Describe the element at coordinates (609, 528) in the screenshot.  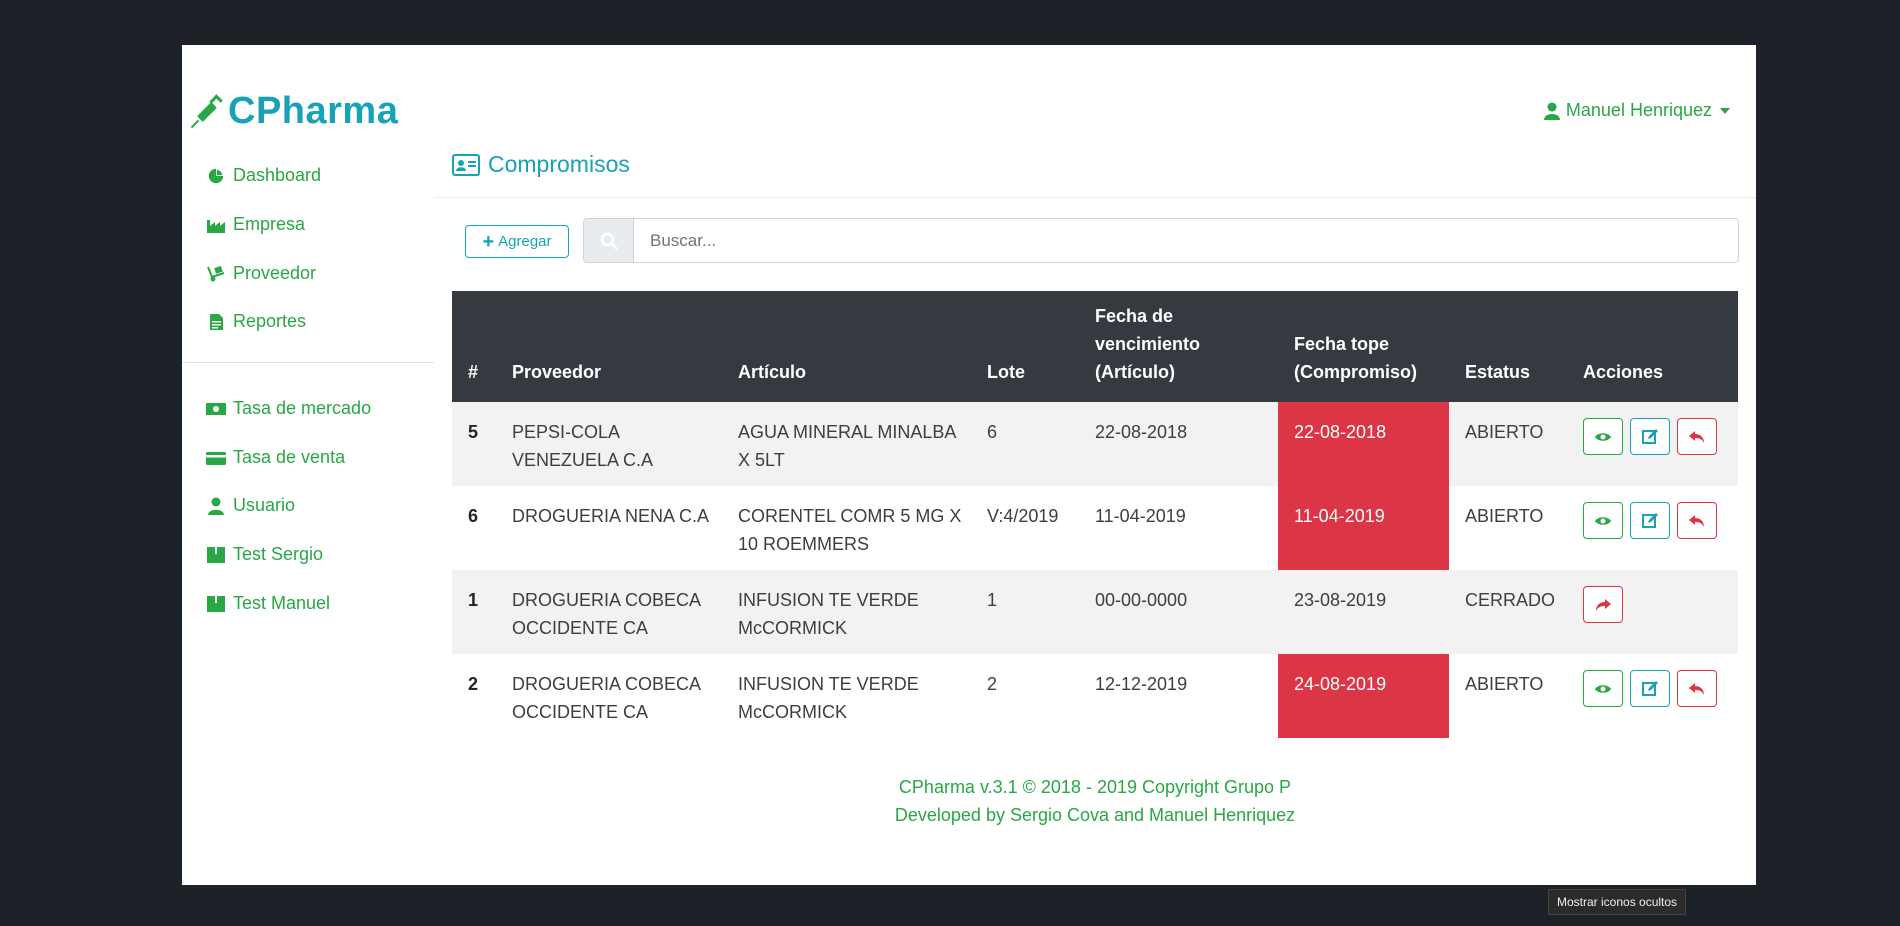
I see `cell-proveedor: DROGUERIA NENA C.A` at that location.